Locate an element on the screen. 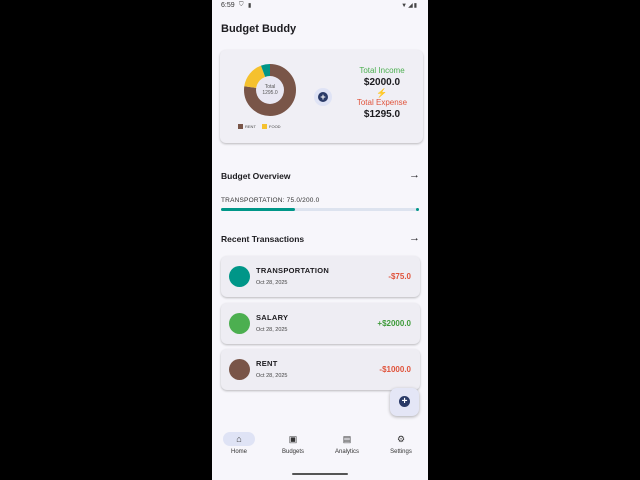  nav-budgets: ▣ Budgets is located at coordinates (293, 443).